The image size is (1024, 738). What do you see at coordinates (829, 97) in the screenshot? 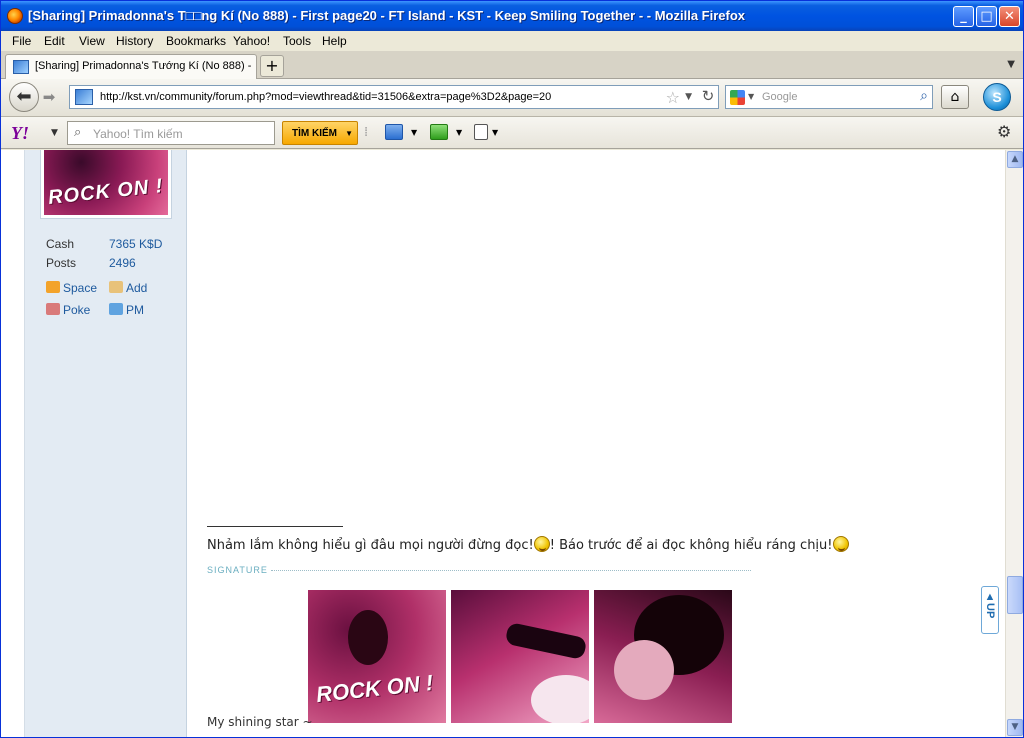
I see `search-bar: ▼ Google ⌕` at bounding box center [829, 97].